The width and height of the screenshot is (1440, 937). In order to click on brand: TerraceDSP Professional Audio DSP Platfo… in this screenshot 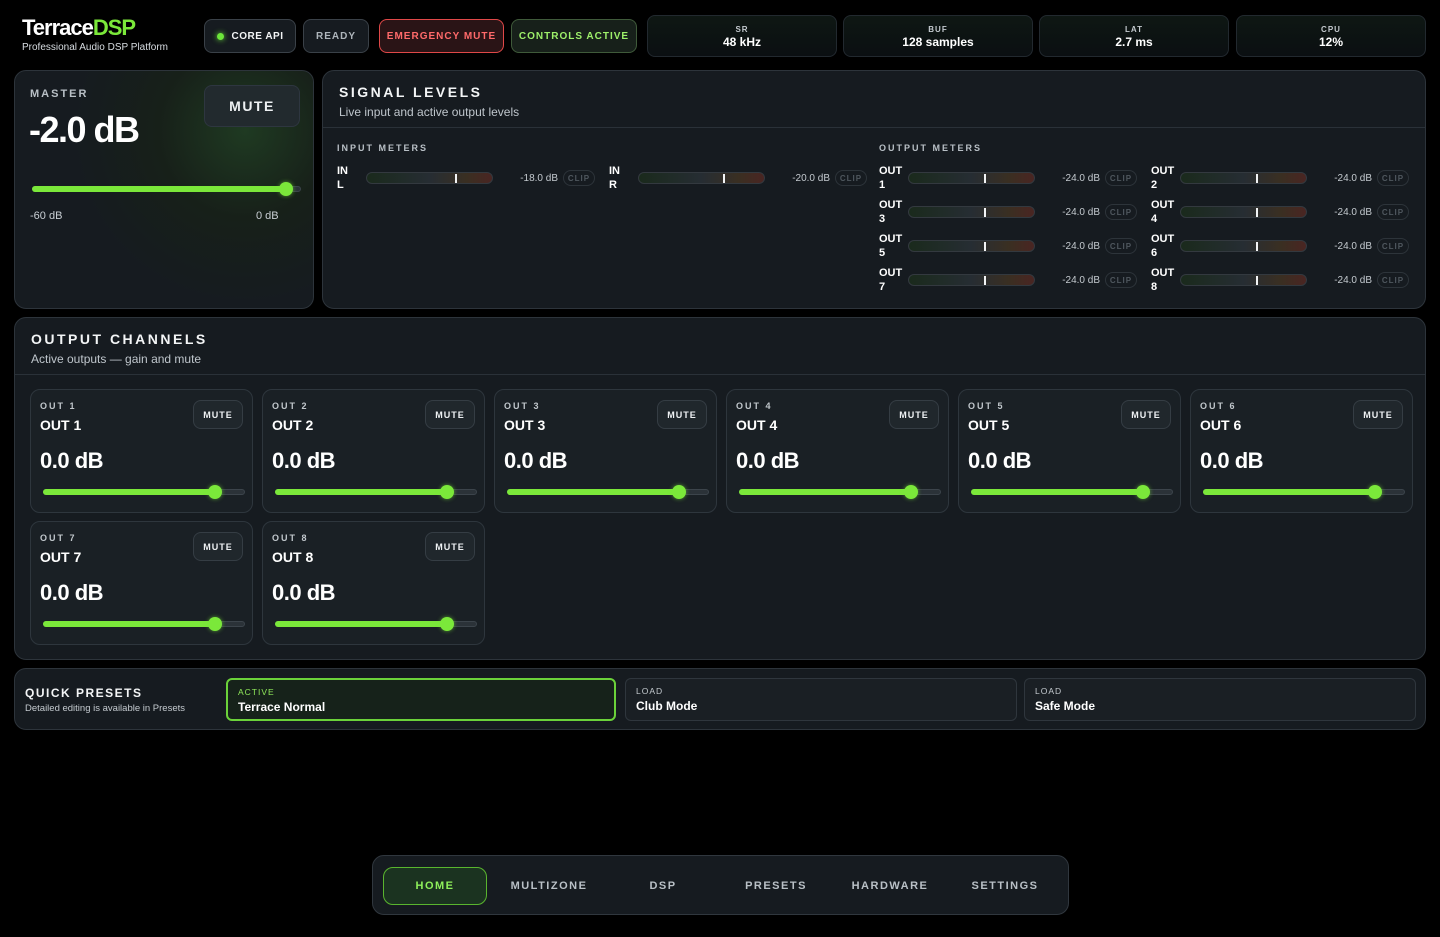, I will do `click(95, 34)`.